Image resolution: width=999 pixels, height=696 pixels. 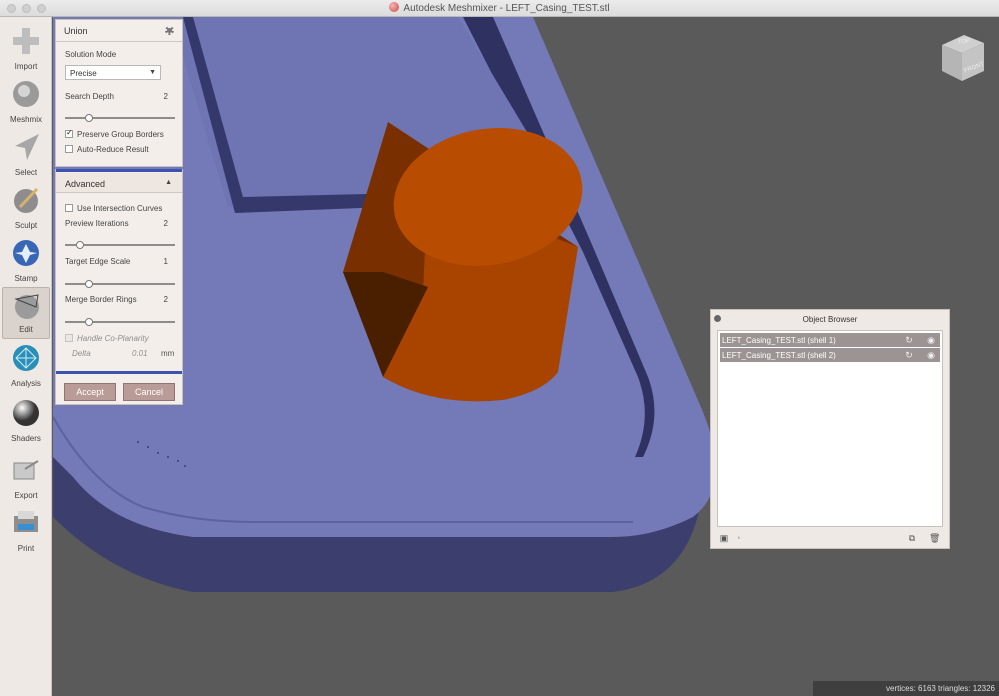 What do you see at coordinates (83, 73) in the screenshot?
I see `solution-mode-value: Precise` at bounding box center [83, 73].